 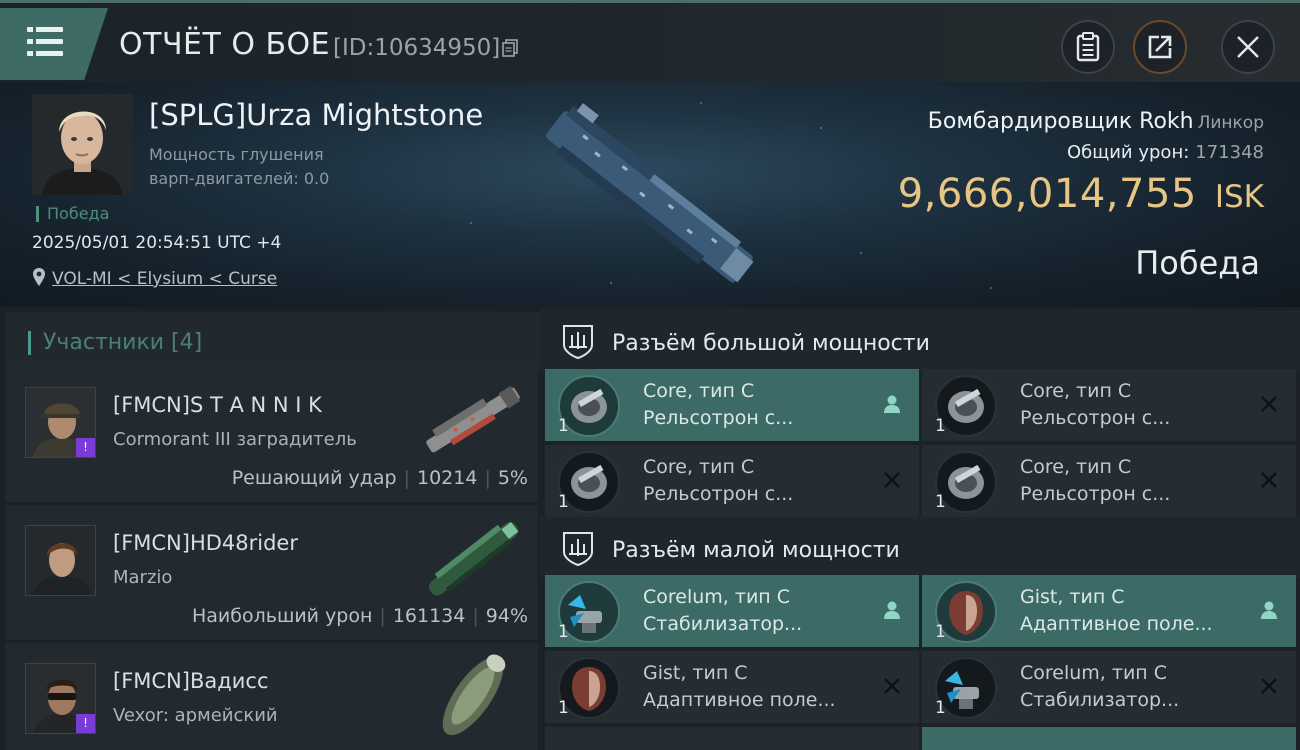 I want to click on high-slot-icon, so click(x=578, y=342).